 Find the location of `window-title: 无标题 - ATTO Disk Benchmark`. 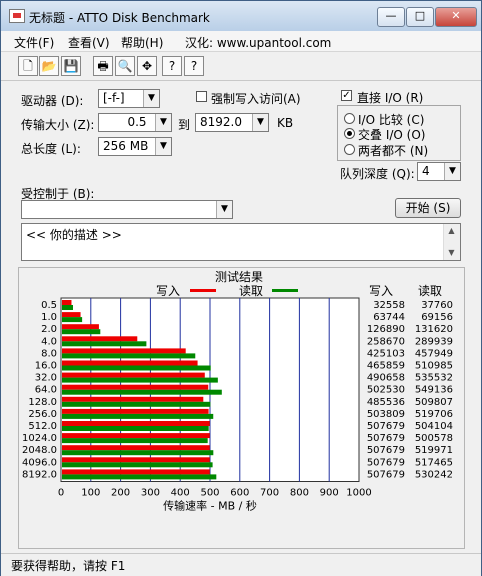

window-title: 无标题 - ATTO Disk Benchmark is located at coordinates (119, 18).